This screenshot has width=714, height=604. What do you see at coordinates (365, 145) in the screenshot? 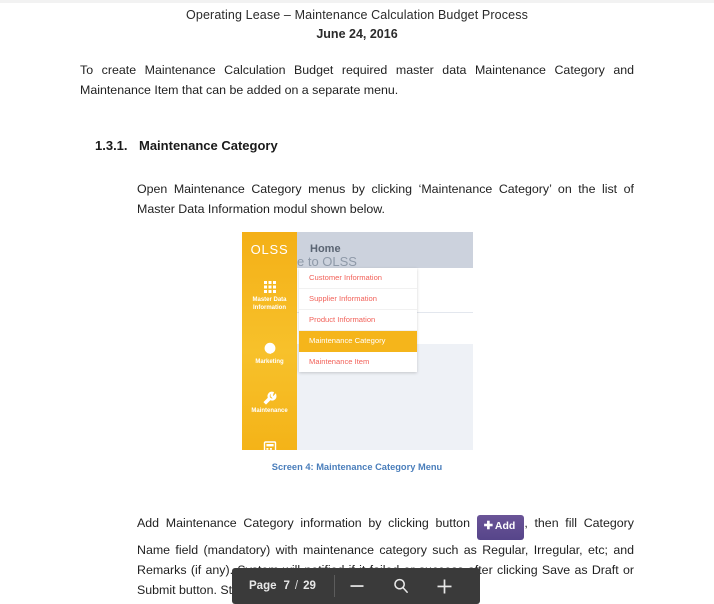
I see `section-heading: 1.3.1. Maintenance Category` at bounding box center [365, 145].